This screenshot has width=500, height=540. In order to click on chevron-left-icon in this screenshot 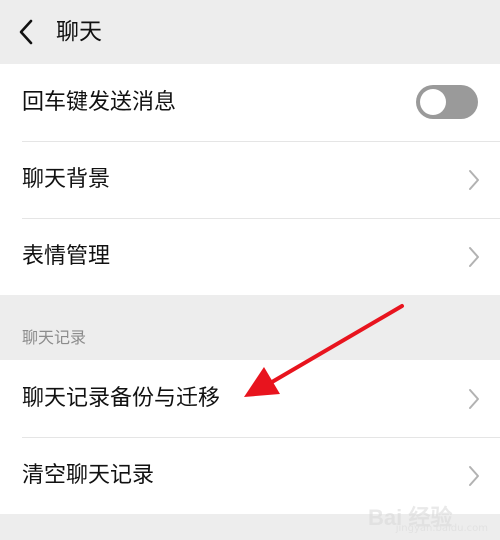, I will do `click(26, 32)`.